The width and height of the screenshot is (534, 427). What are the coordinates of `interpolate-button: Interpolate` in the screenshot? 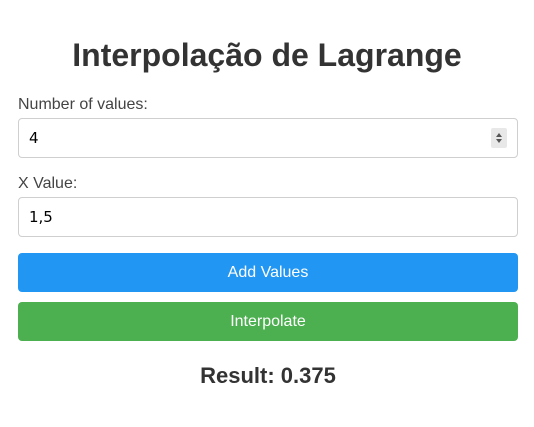 It's located at (268, 321).